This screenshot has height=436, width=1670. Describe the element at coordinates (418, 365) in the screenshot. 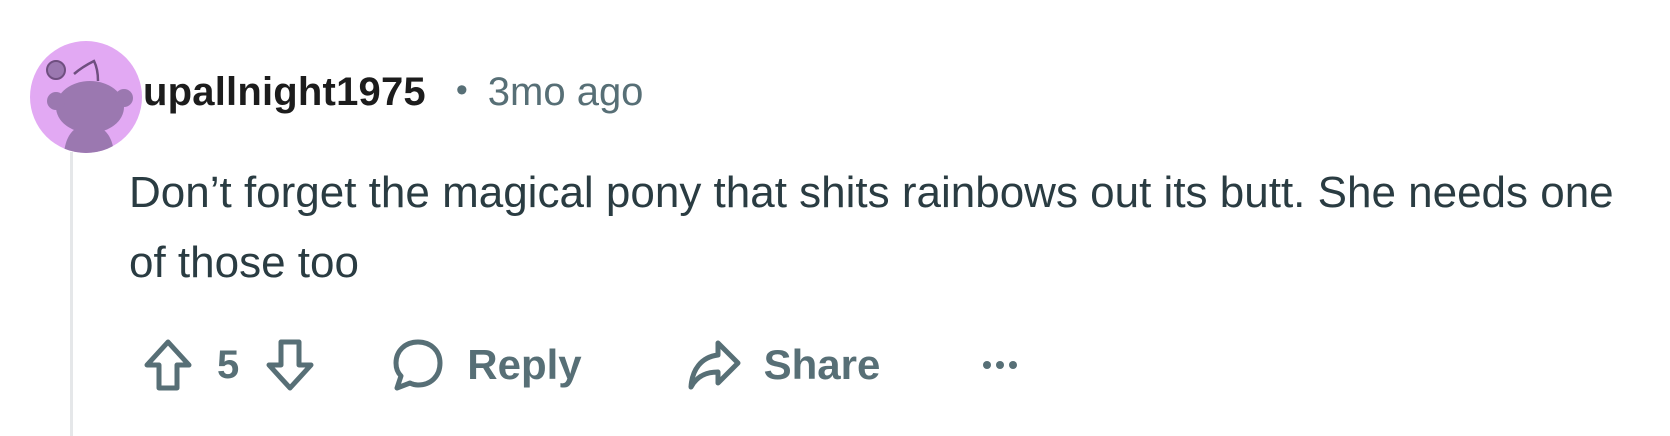

I see `speech-bubble-icon` at that location.